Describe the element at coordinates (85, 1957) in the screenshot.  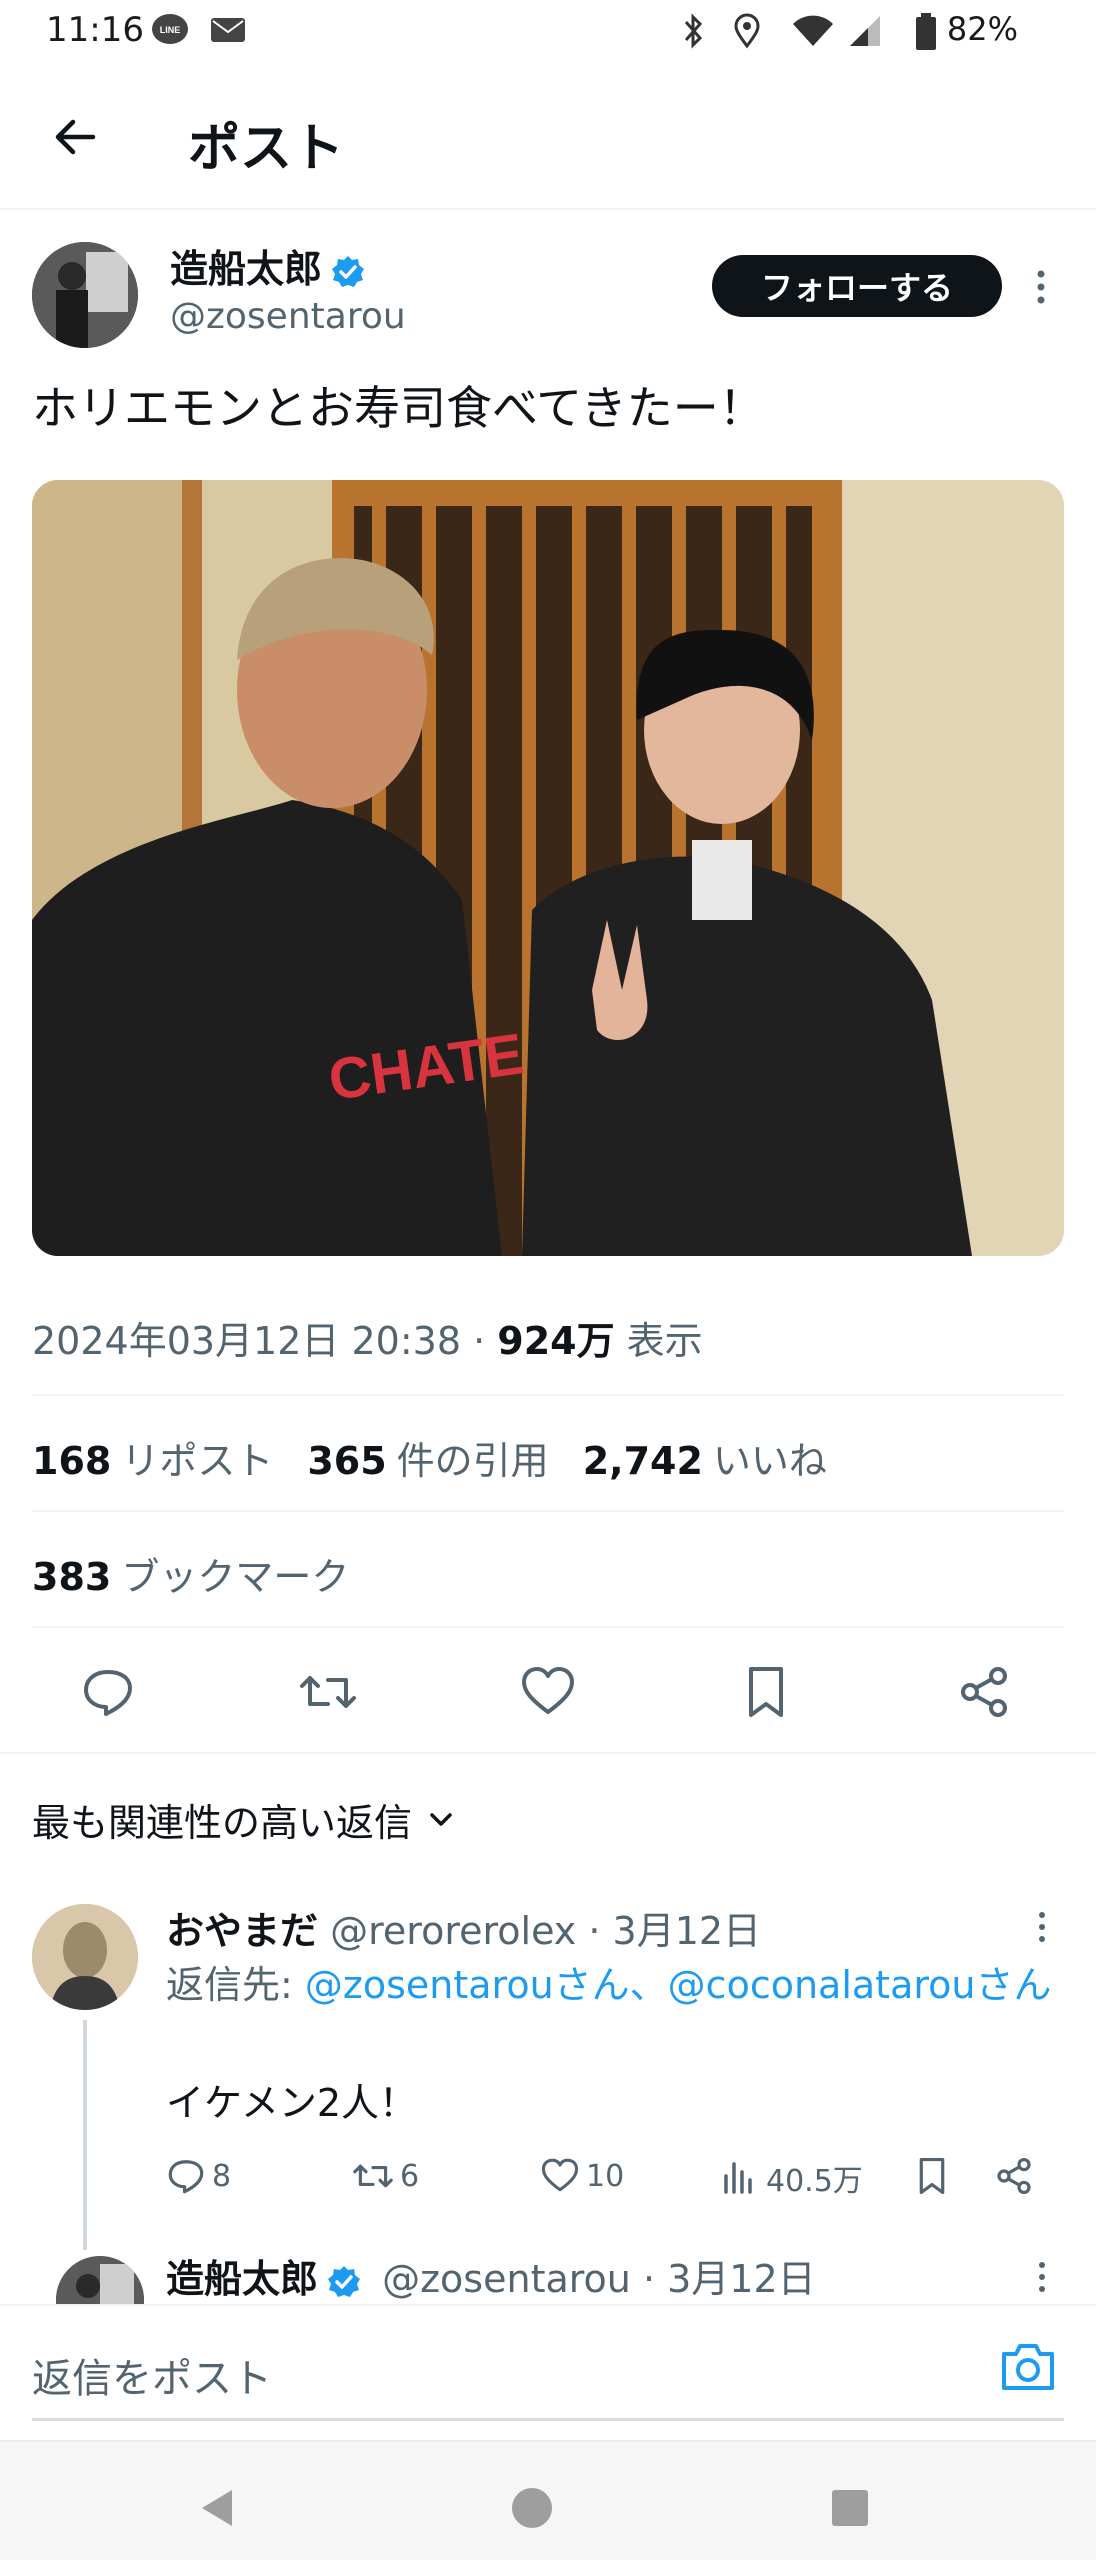
I see `reply-author-avatar` at that location.